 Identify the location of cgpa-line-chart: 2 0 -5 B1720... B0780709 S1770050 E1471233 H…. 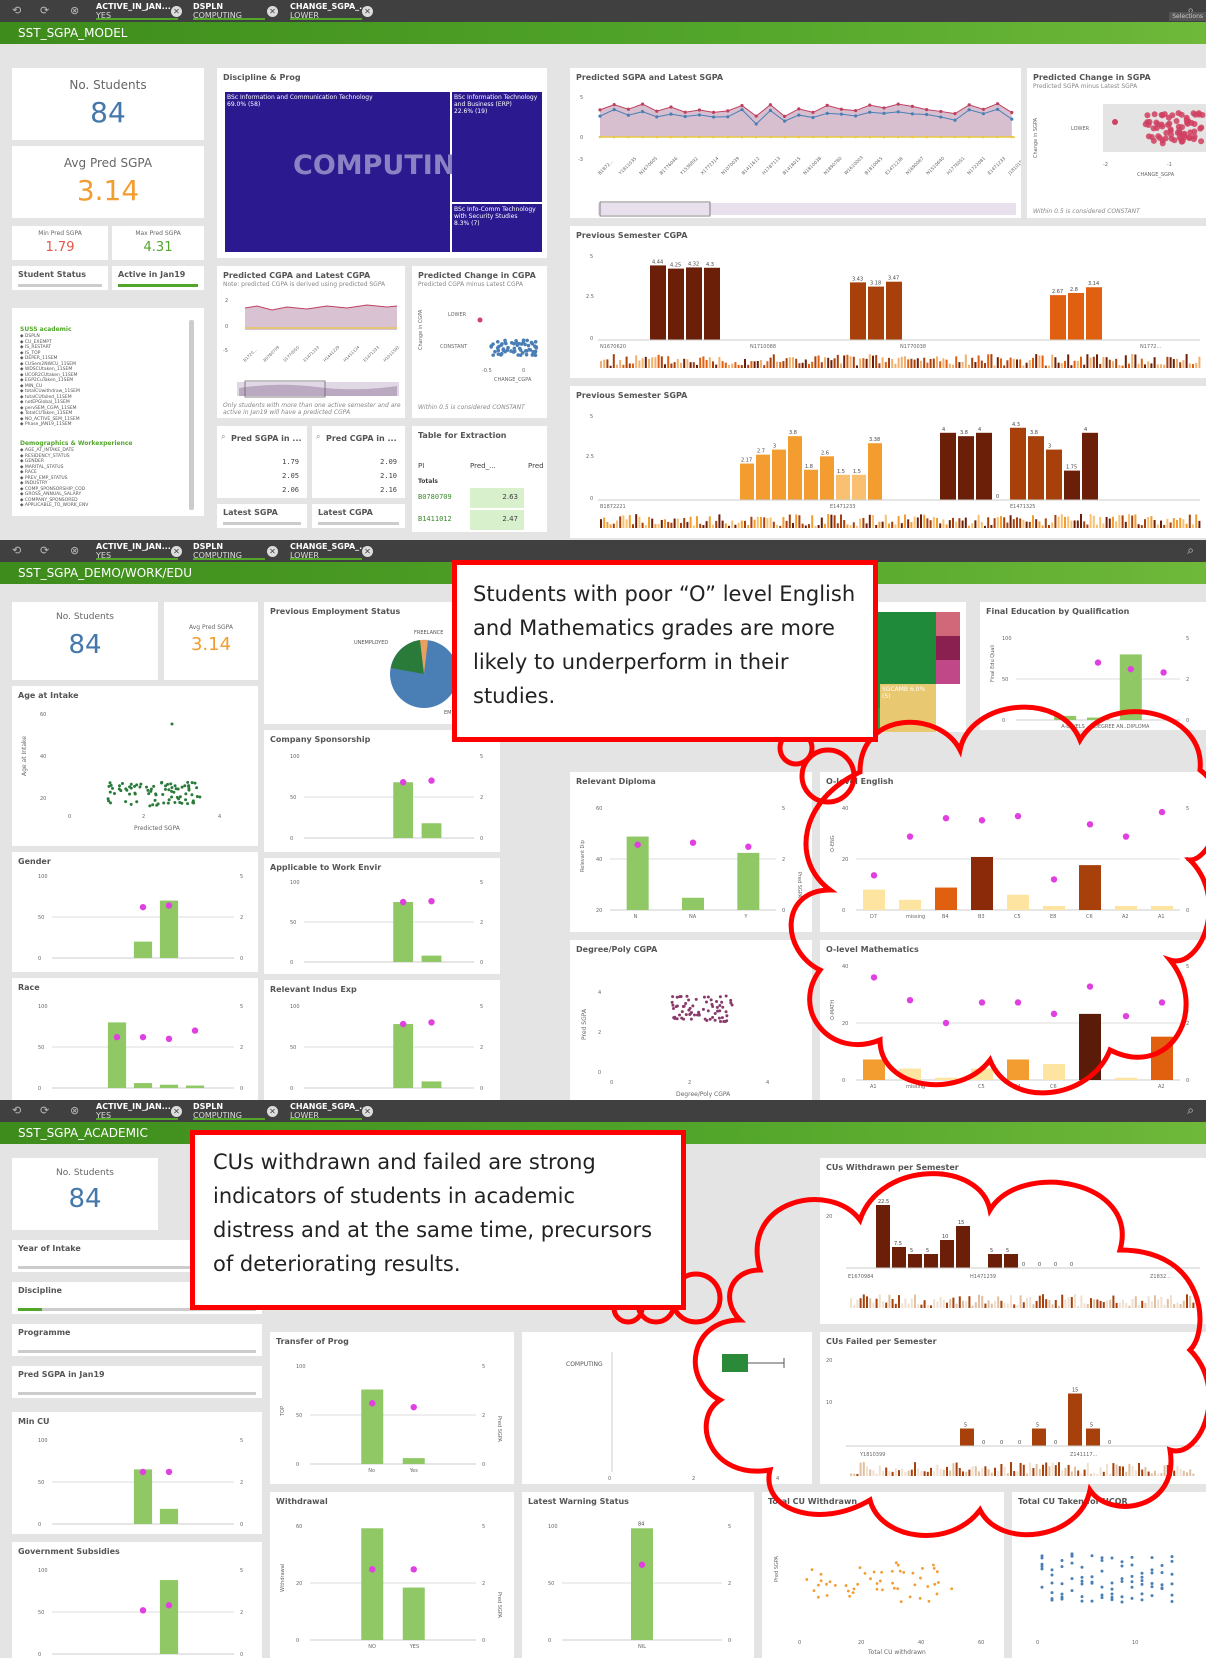
(311, 345).